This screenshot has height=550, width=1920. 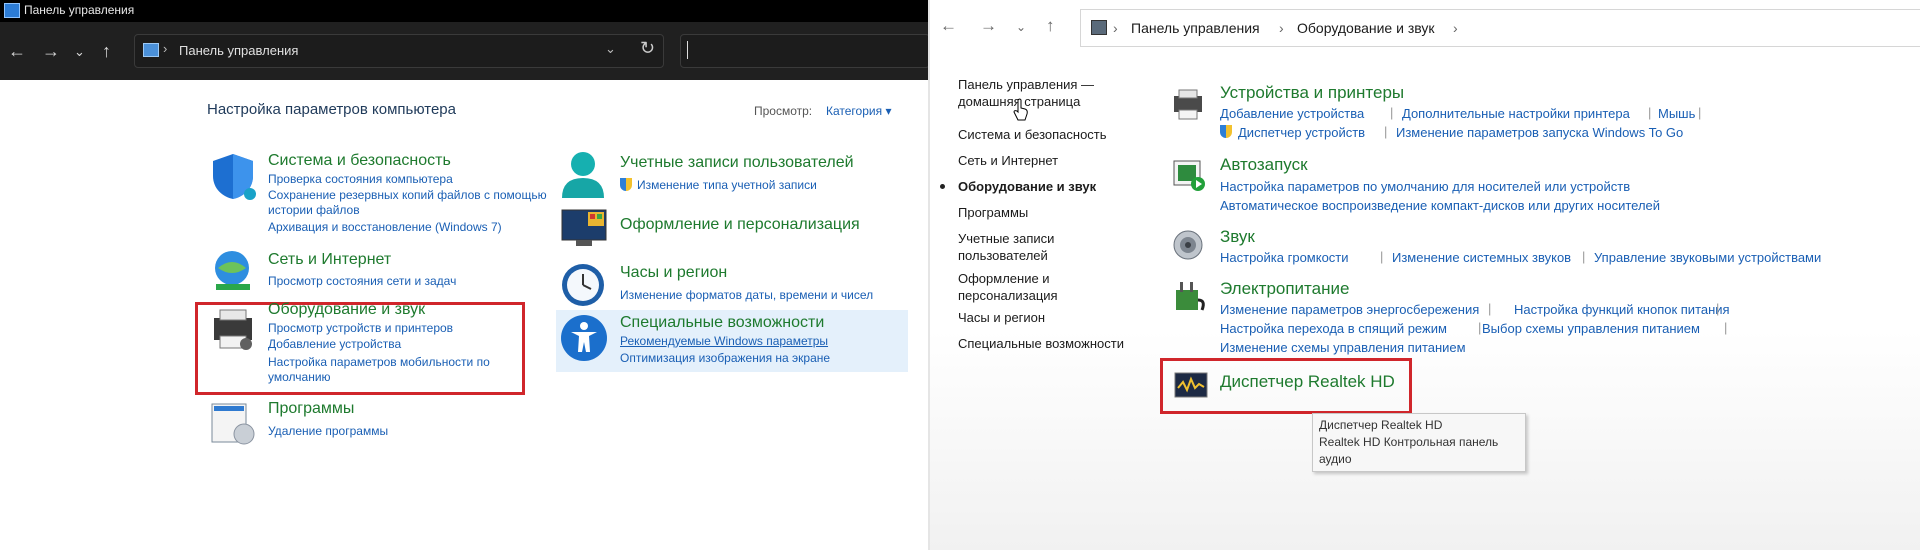 What do you see at coordinates (329, 260) in the screenshot?
I see `category-network: Сеть и Интернет` at bounding box center [329, 260].